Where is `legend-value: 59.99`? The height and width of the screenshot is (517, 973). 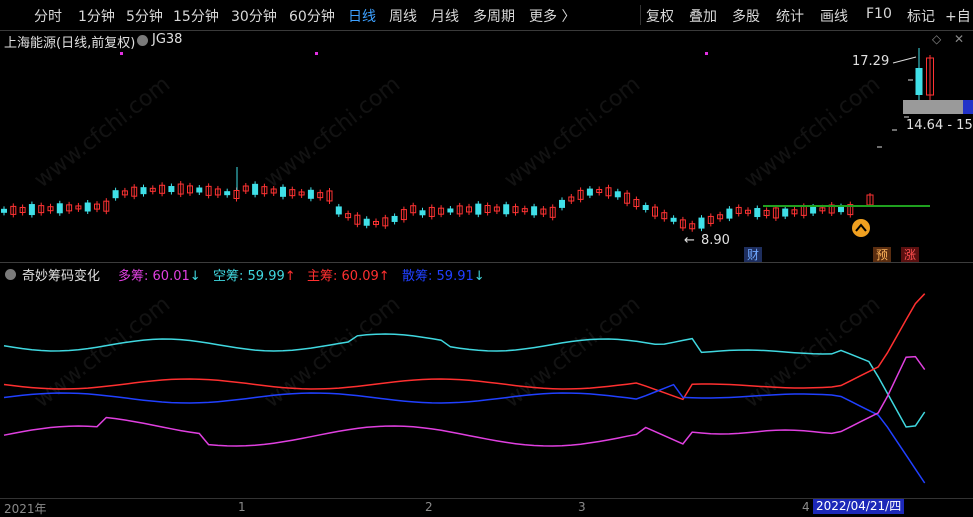
legend-value: 59.99 is located at coordinates (266, 276).